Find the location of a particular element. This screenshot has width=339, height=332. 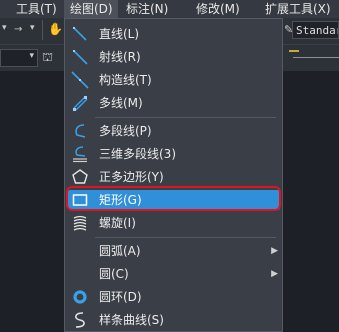

color-swatch is located at coordinates (294, 51).